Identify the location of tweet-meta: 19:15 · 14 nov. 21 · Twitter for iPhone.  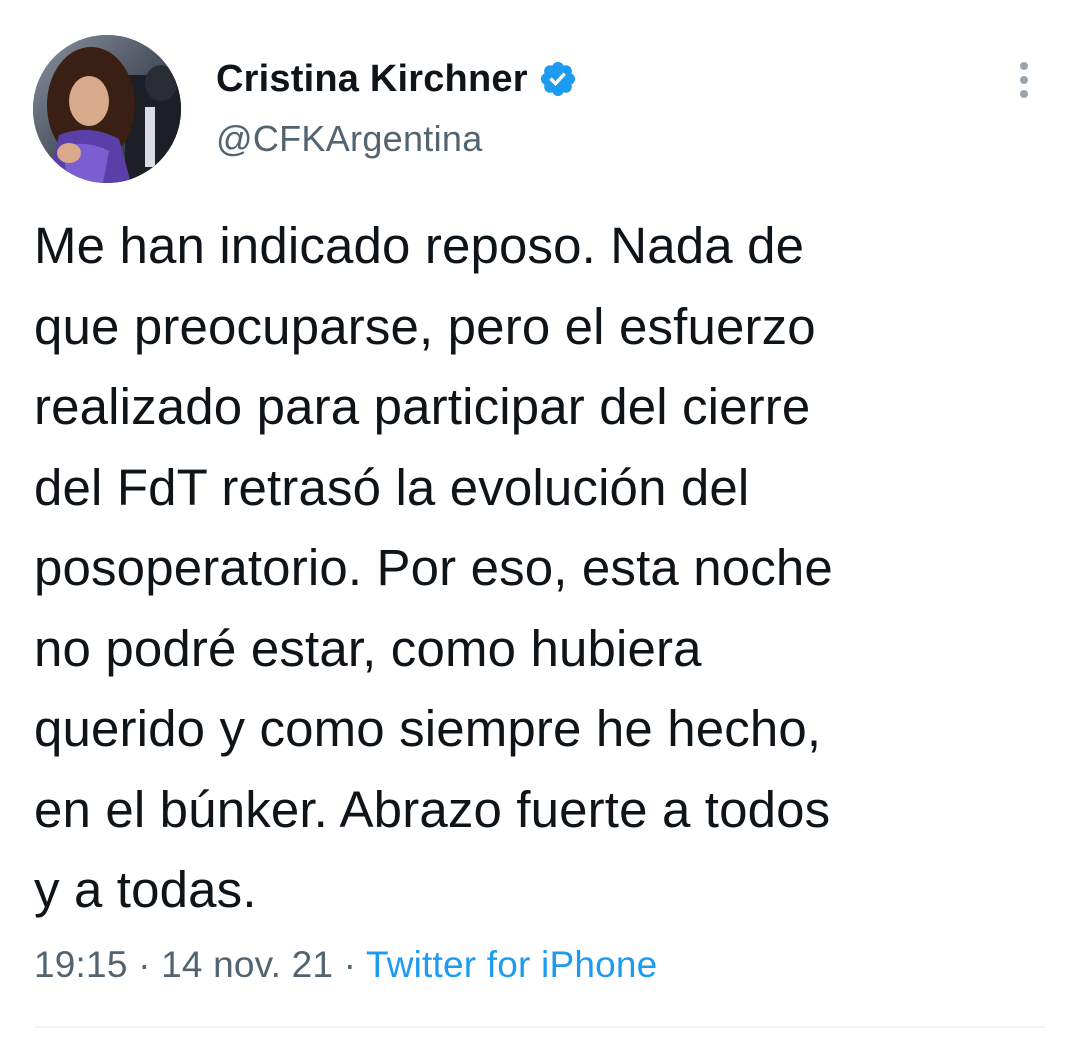
(345, 965).